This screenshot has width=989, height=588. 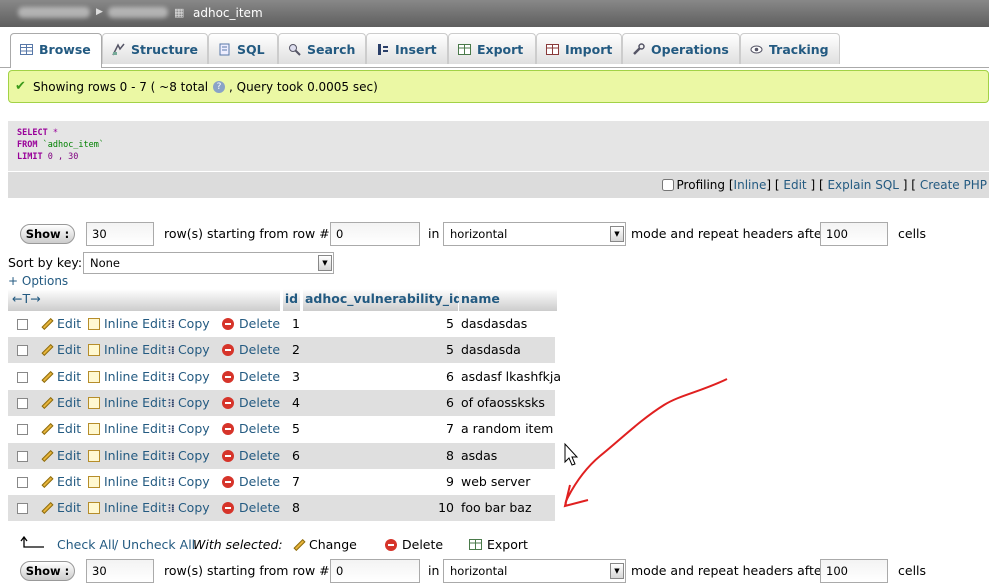 I want to click on cell-name: dasdasdas, so click(x=494, y=323).